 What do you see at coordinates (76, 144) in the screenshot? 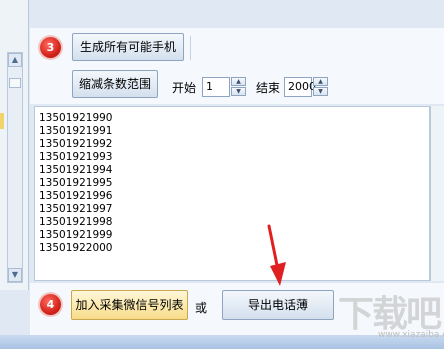
I see `list-item: 13501921992` at bounding box center [76, 144].